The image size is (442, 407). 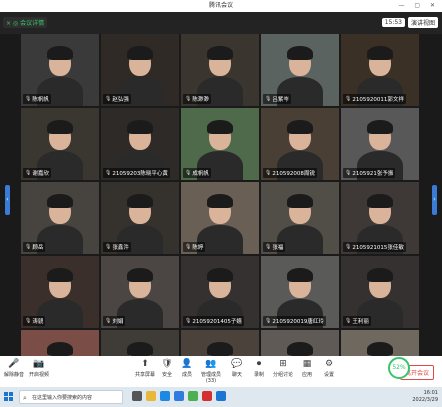 I want to click on video-tile: 🎙 陈婷, so click(x=220, y=218).